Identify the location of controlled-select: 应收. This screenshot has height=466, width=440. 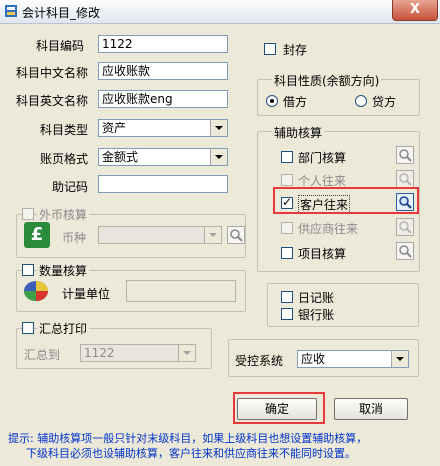
(353, 359).